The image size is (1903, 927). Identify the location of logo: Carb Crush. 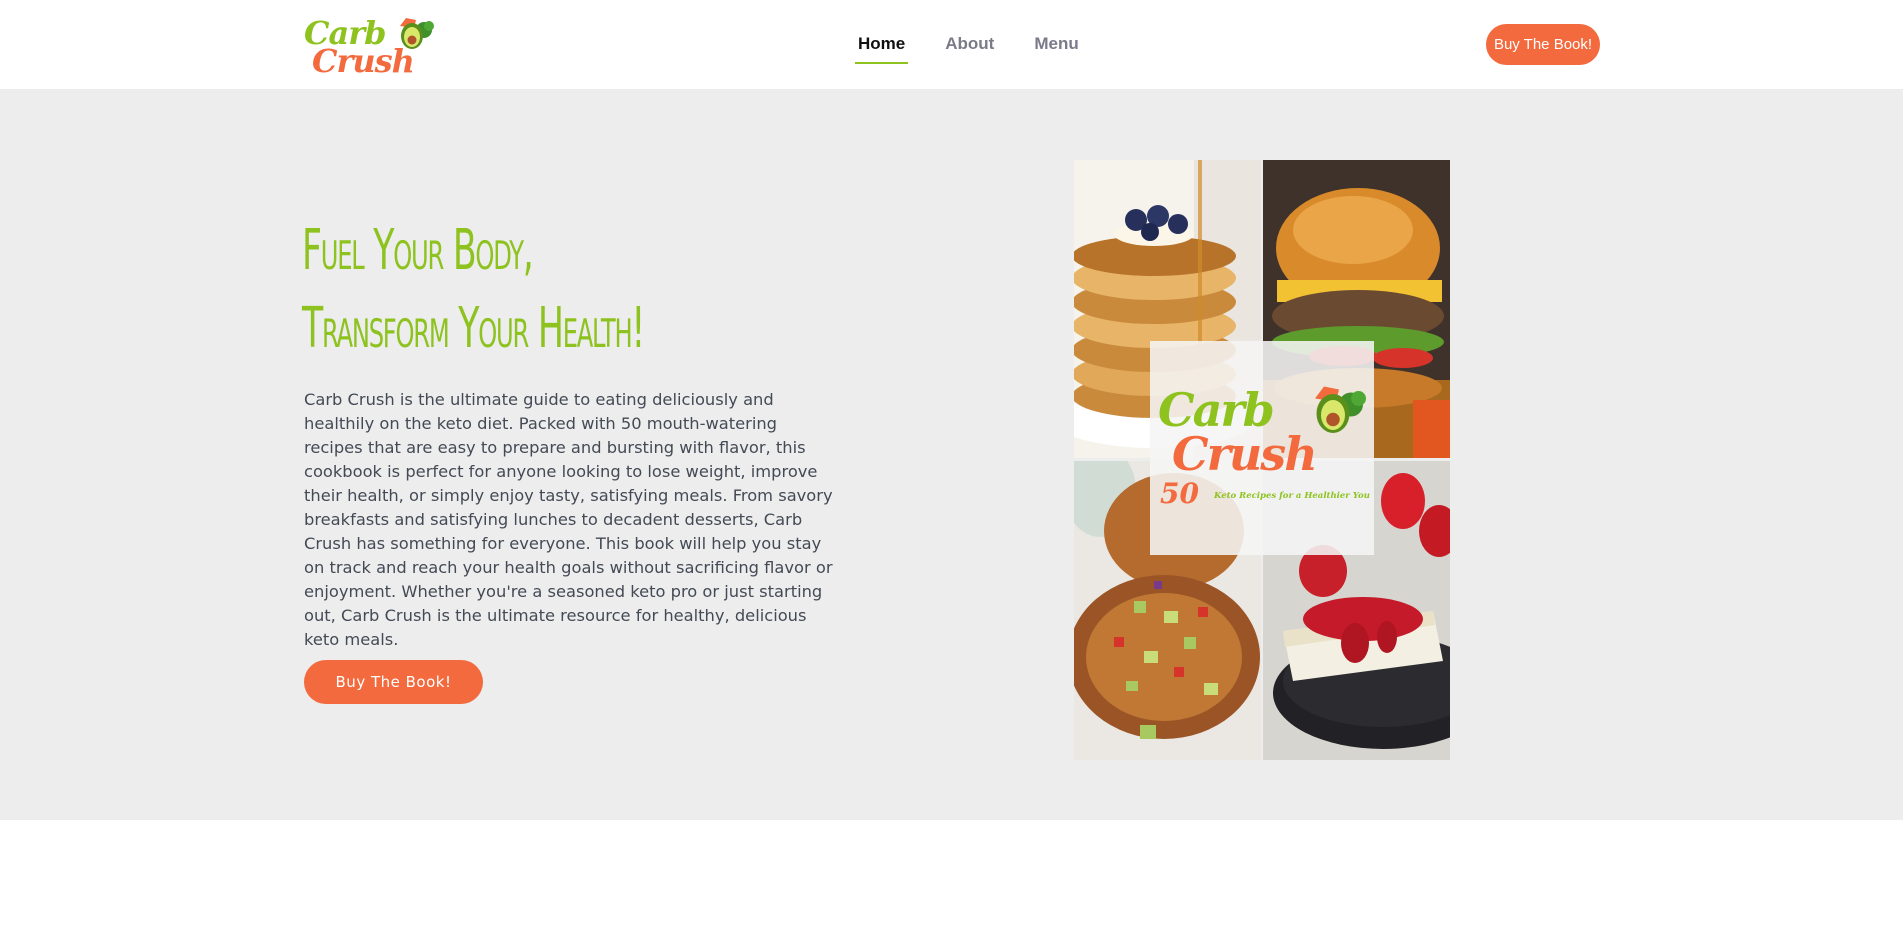
(369, 46).